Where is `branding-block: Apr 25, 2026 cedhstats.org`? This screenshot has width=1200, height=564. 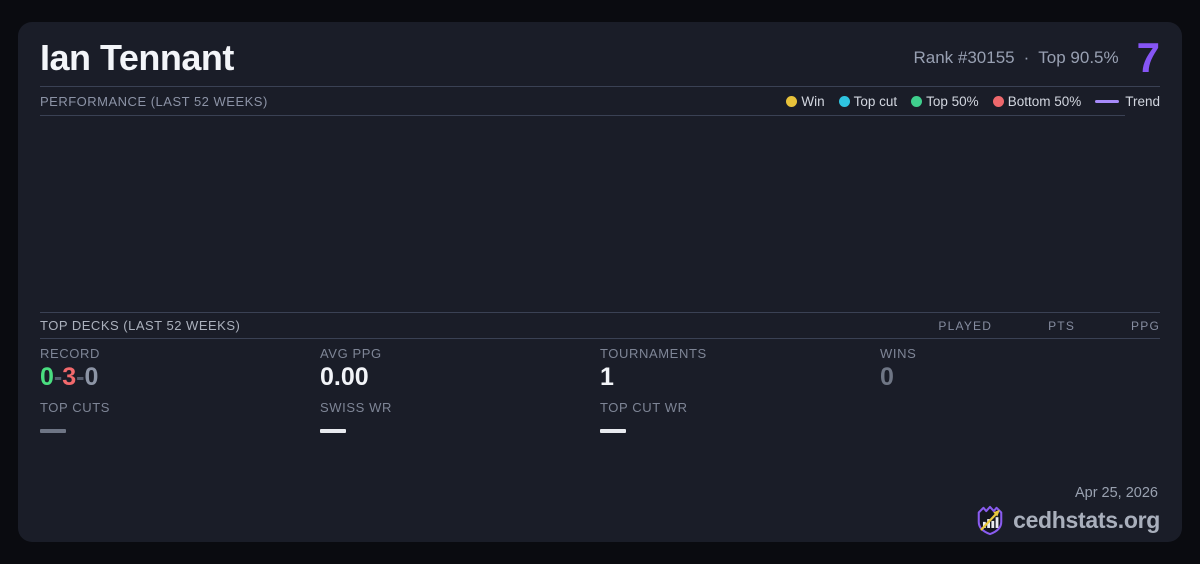 branding-block: Apr 25, 2026 cedhstats.org is located at coordinates (1067, 510).